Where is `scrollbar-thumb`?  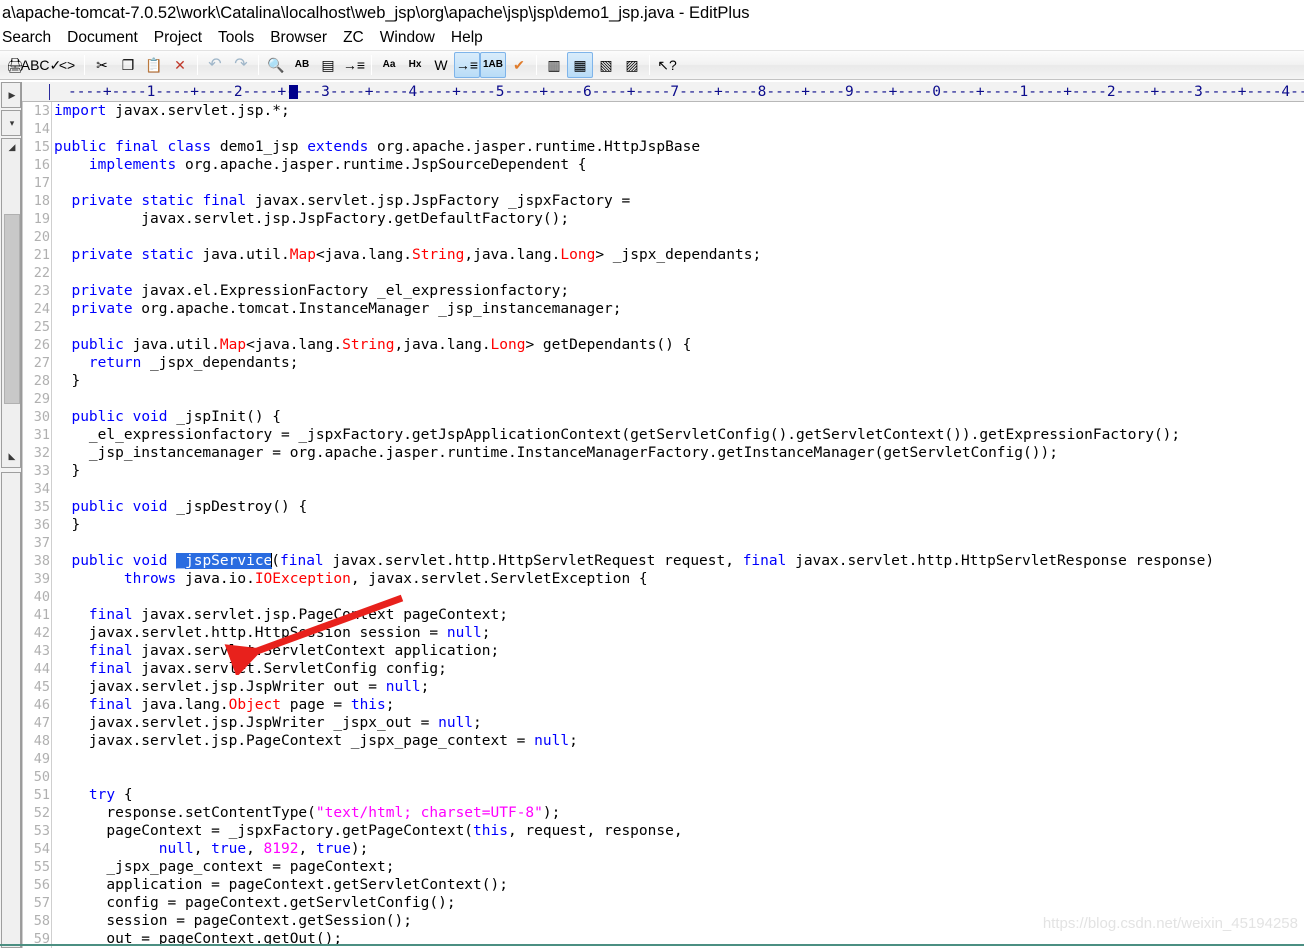
scrollbar-thumb is located at coordinates (12, 309).